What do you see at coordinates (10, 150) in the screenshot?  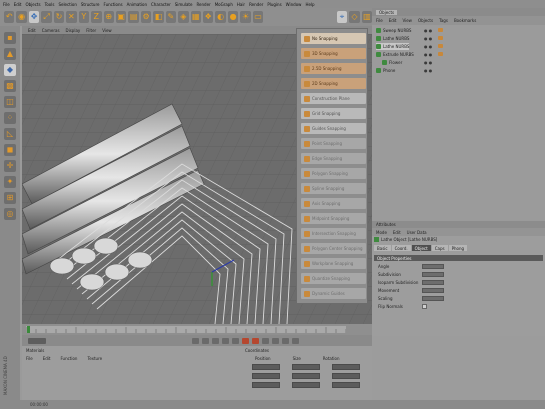 I see `polygons-mode-icon: ◼` at bounding box center [10, 150].